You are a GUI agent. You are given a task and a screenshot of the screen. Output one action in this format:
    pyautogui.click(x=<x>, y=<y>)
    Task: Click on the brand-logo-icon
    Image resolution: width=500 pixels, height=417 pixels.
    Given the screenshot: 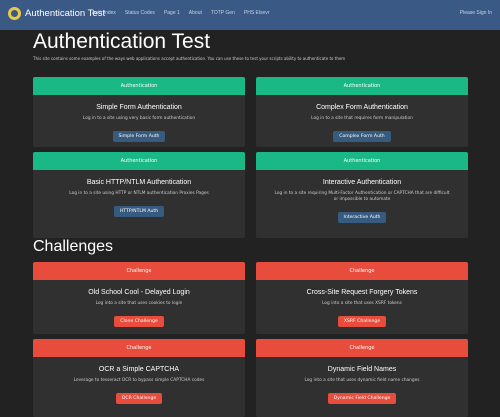 What is the action you would take?
    pyautogui.click(x=14, y=13)
    